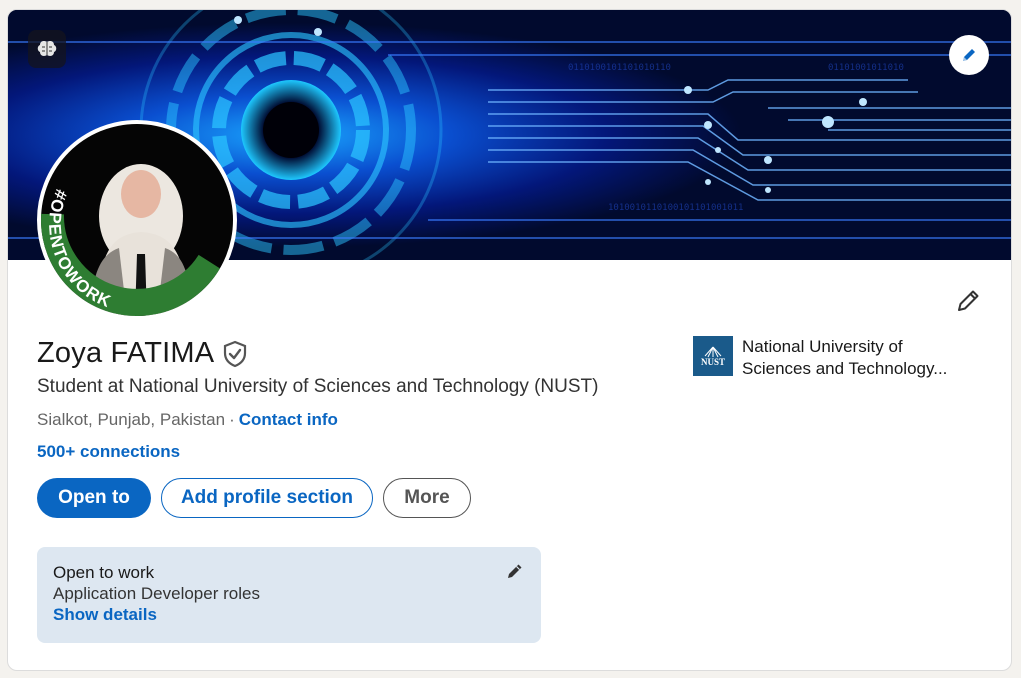 The image size is (1021, 678). I want to click on connections-link: 500+ connections, so click(108, 452).